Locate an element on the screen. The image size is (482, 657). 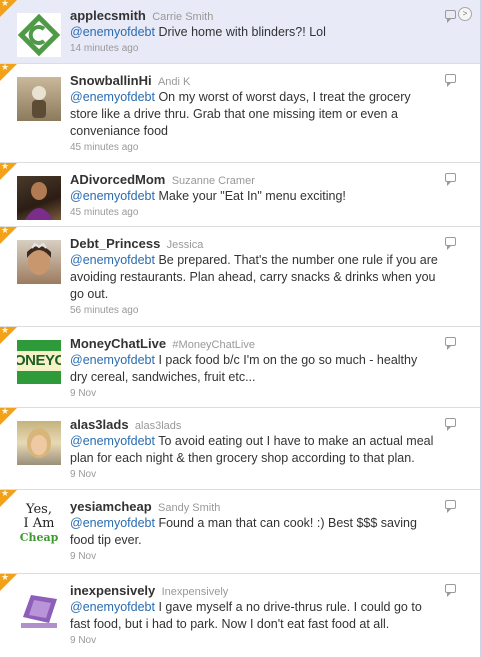
full-name: Sandy Smith is located at coordinates (189, 508).